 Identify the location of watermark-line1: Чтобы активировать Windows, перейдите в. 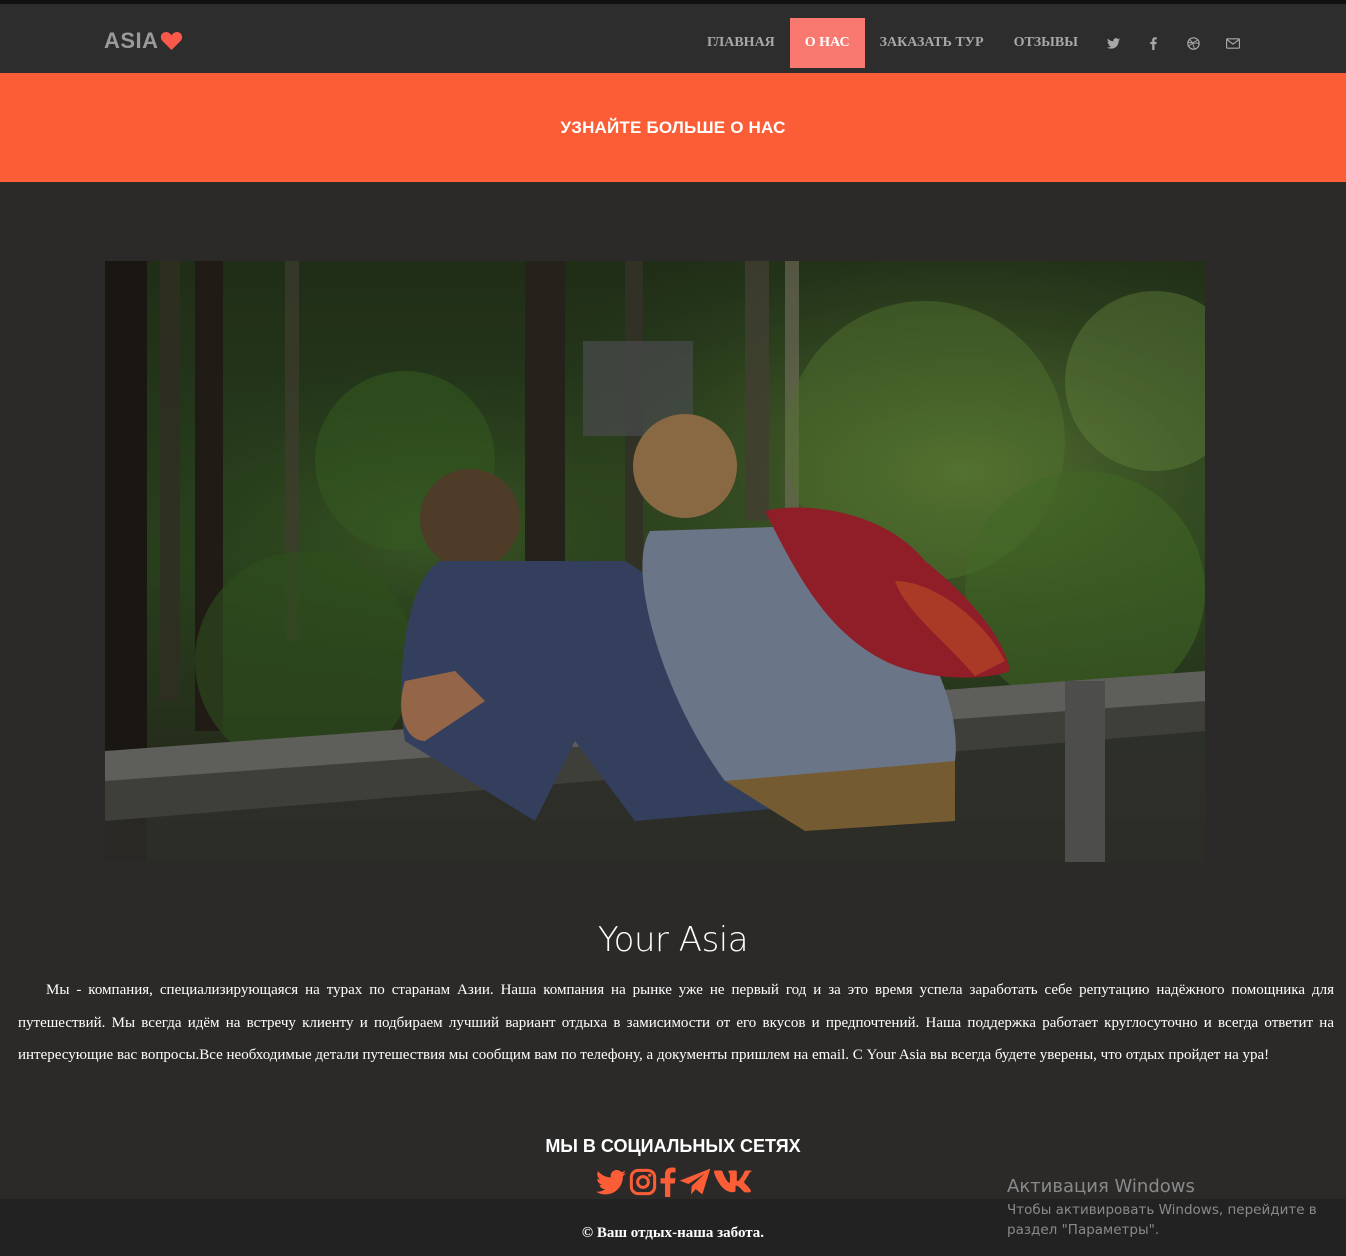
(1162, 1210).